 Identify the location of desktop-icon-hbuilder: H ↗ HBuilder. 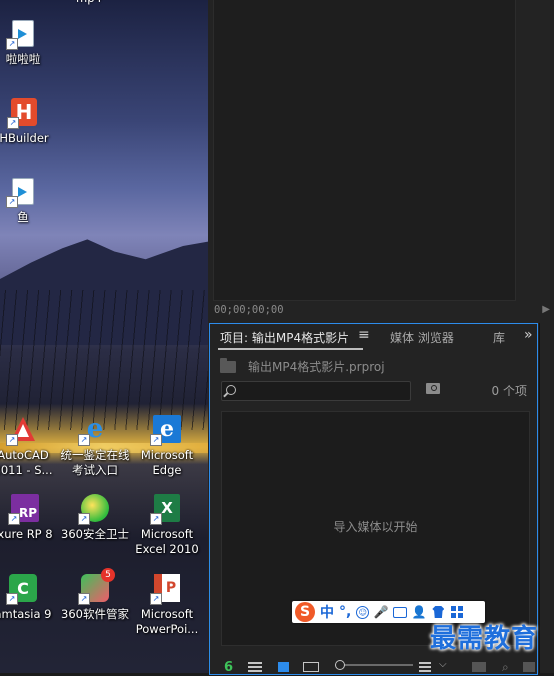
(32, 121).